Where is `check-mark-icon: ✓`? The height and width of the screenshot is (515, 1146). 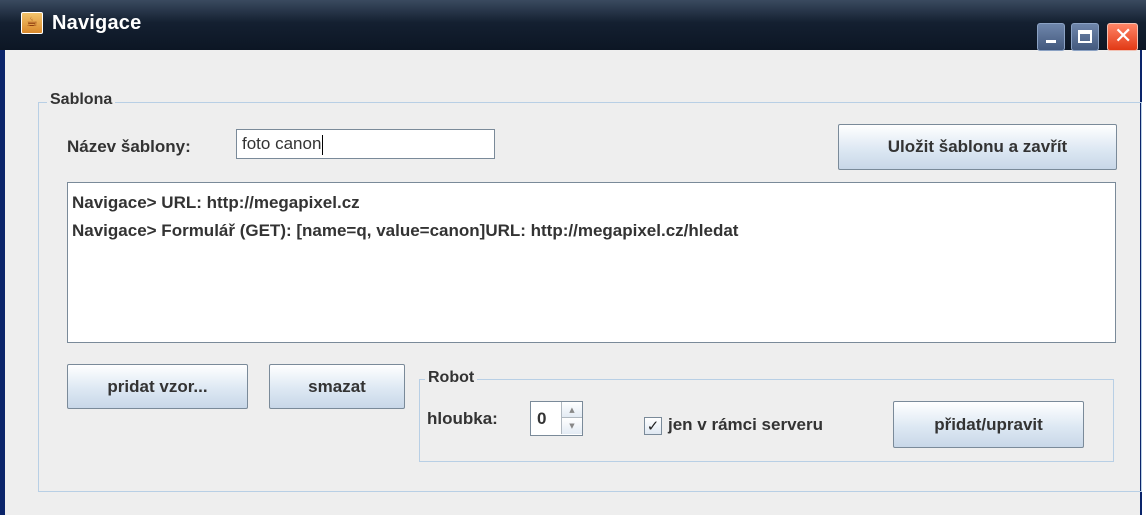 check-mark-icon: ✓ is located at coordinates (653, 426).